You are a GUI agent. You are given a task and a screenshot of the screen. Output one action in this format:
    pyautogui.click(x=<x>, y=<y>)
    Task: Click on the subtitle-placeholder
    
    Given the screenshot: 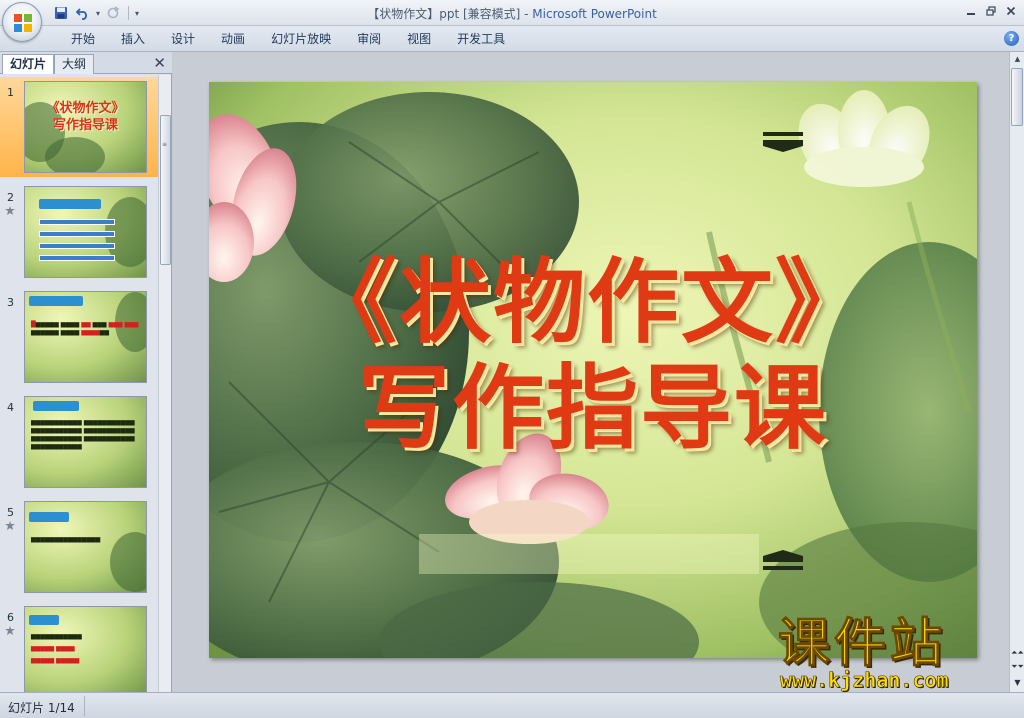 What is the action you would take?
    pyautogui.click(x=589, y=554)
    